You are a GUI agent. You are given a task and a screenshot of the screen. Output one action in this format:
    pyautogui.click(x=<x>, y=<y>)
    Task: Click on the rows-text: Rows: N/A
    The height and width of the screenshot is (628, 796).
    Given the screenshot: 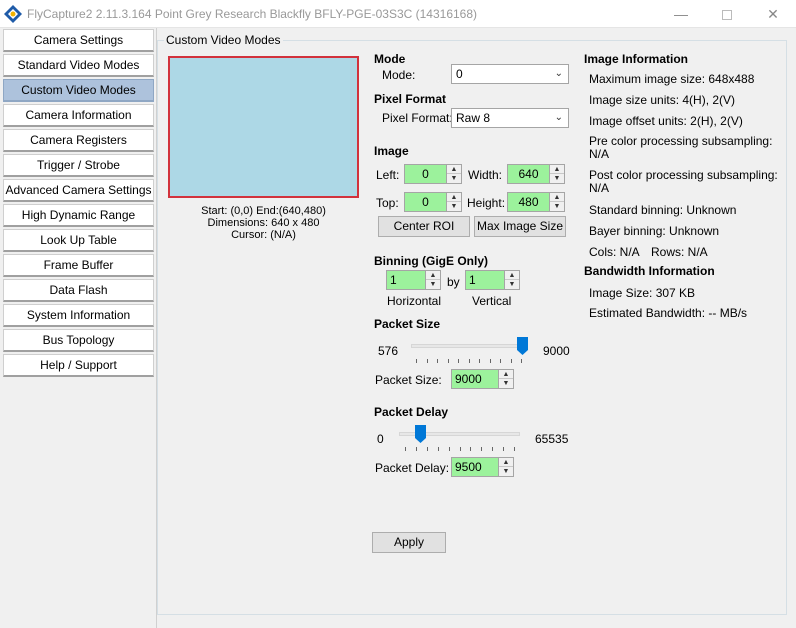 What is the action you would take?
    pyautogui.click(x=679, y=252)
    